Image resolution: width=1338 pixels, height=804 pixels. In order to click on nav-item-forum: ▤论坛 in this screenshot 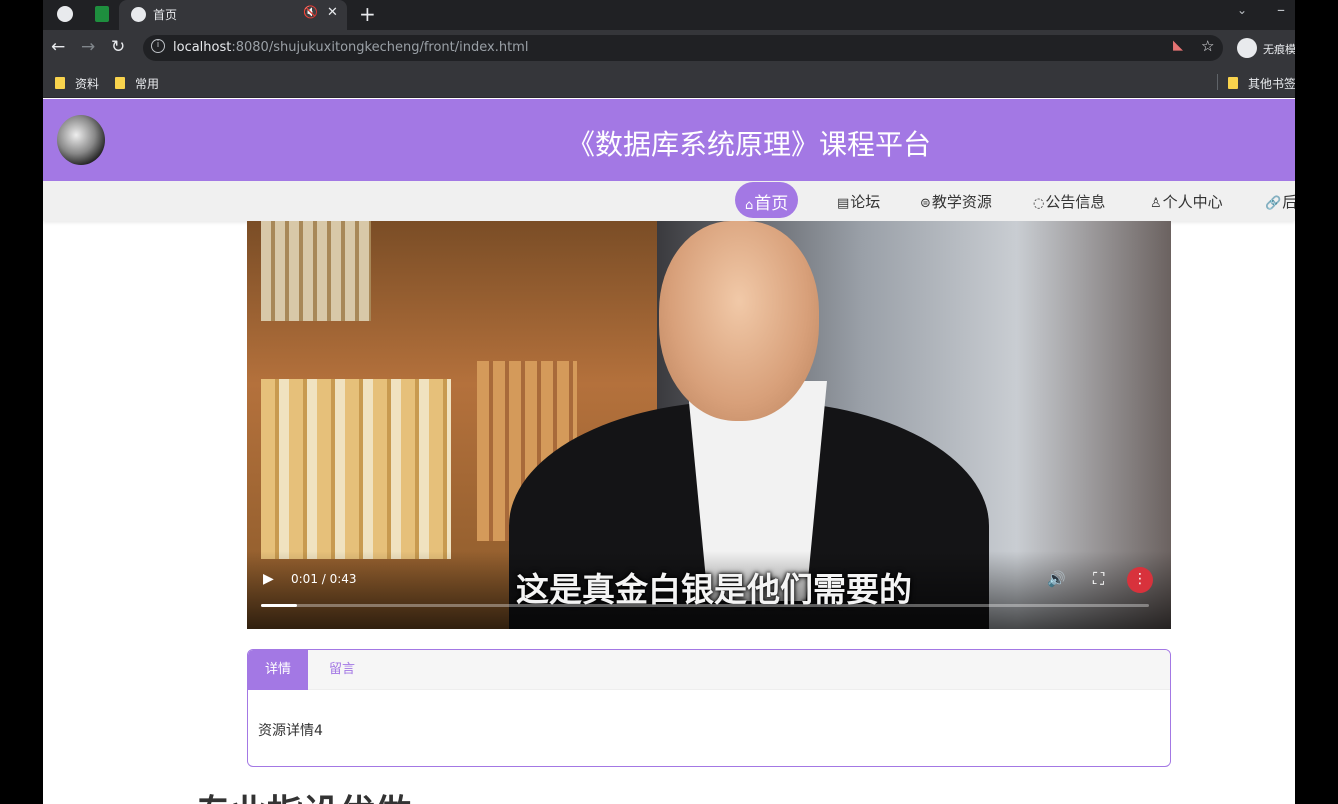, I will do `click(858, 201)`.